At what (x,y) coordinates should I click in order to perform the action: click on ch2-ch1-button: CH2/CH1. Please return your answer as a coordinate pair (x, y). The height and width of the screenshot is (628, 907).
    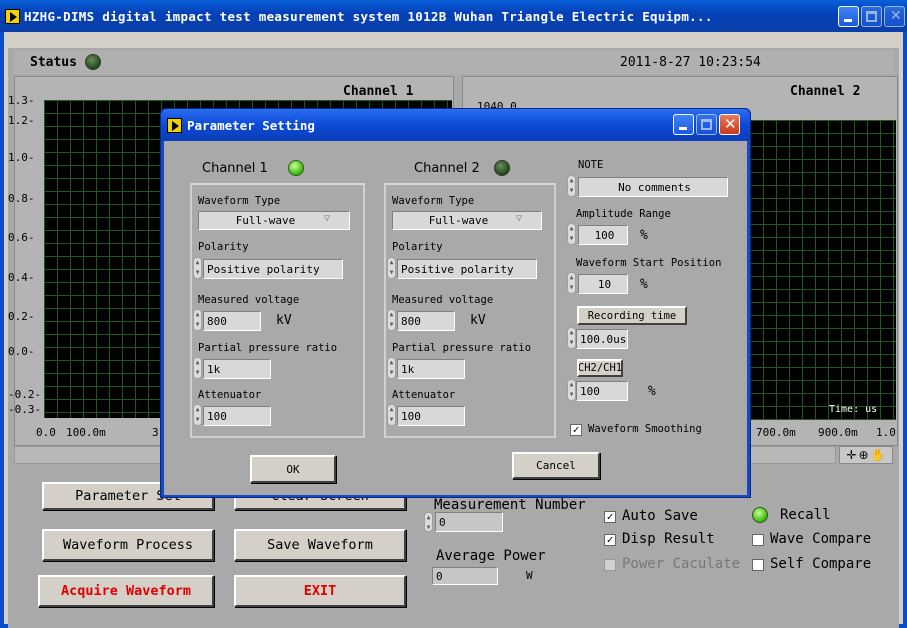
    Looking at the image, I should click on (600, 368).